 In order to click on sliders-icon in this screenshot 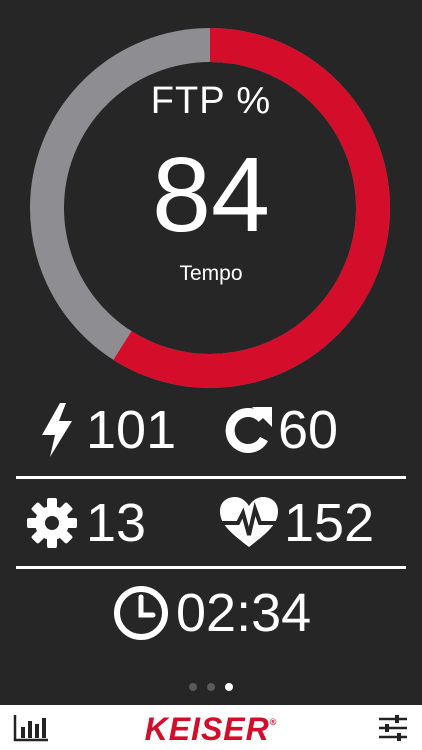, I will do `click(393, 728)`.